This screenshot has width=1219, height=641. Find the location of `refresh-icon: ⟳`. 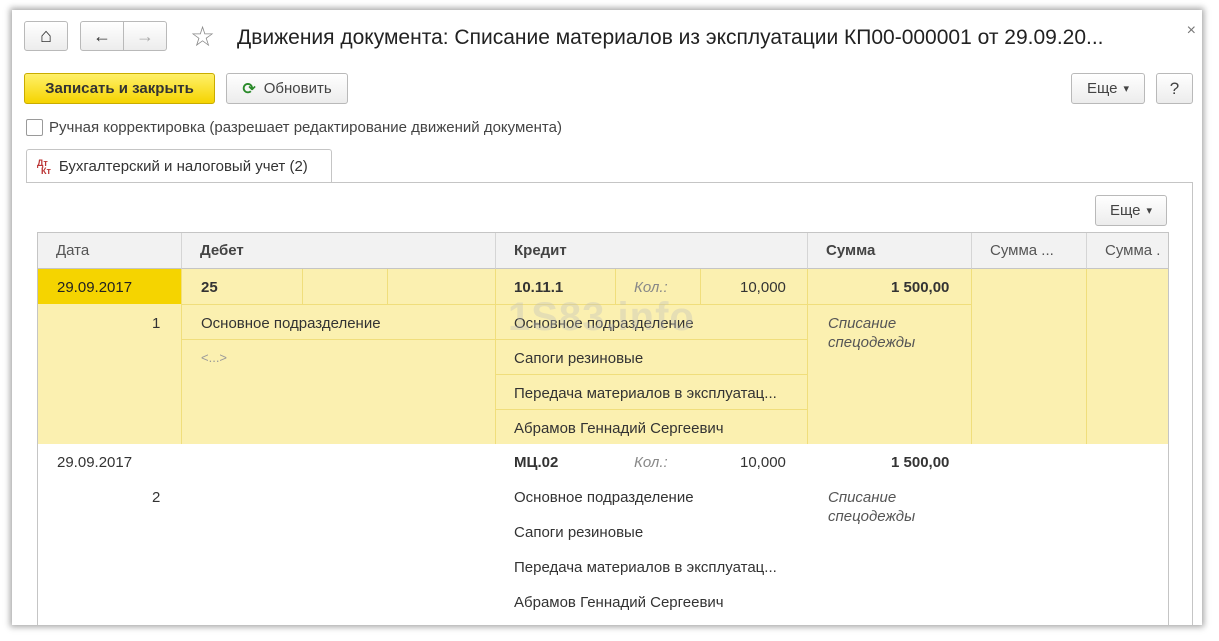

refresh-icon: ⟳ is located at coordinates (249, 89).